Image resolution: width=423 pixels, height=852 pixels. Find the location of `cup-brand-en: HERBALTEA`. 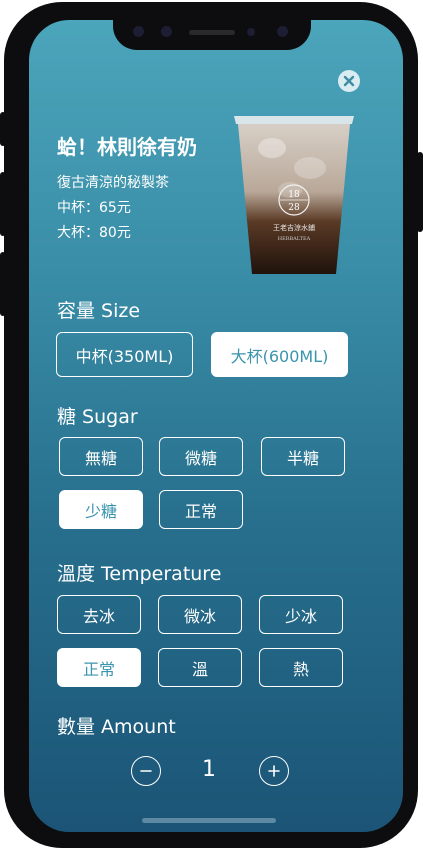

cup-brand-en: HERBALTEA is located at coordinates (294, 239).